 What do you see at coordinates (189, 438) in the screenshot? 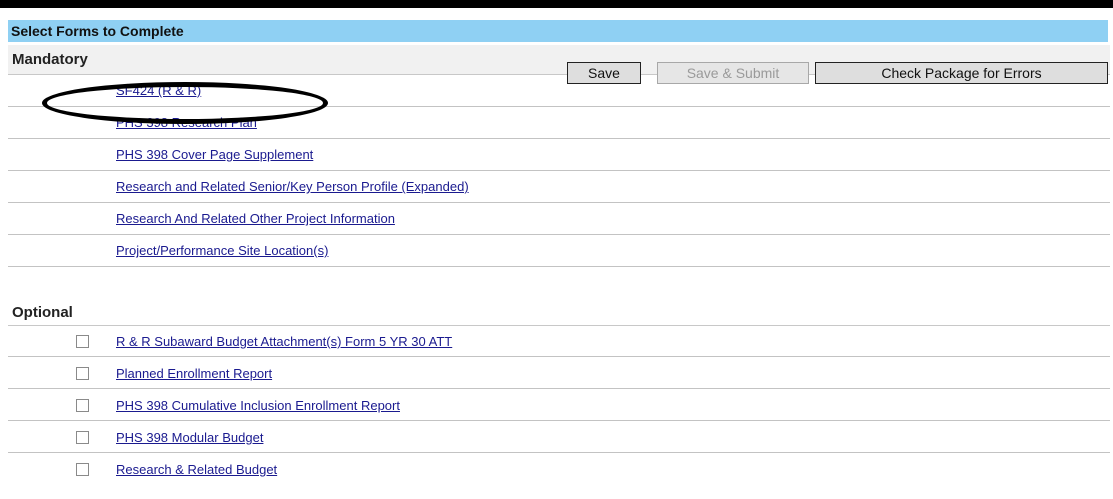
I see `form-link-modular-budget: PHS 398 Modular Budget` at bounding box center [189, 438].